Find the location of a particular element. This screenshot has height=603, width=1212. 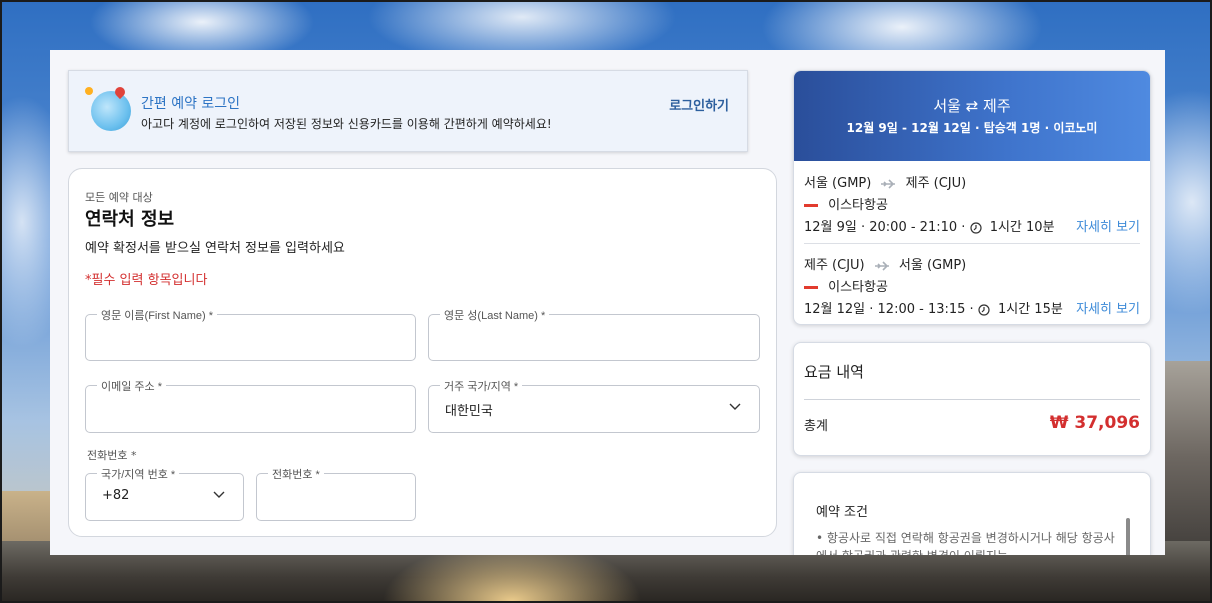

country-select: 거주 국가/지역 * 대한민국 is located at coordinates (594, 405).